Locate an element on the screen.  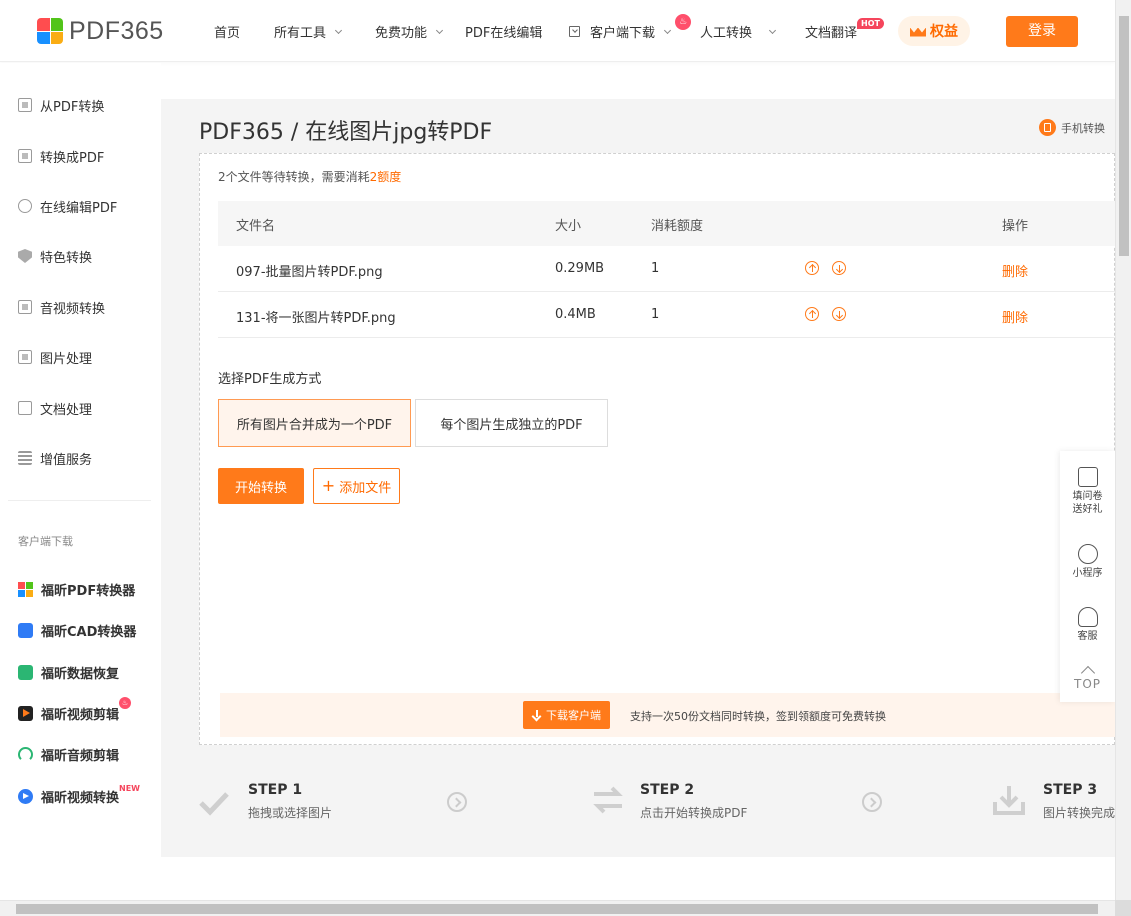
pdf-convert-icon is located at coordinates (25, 105).